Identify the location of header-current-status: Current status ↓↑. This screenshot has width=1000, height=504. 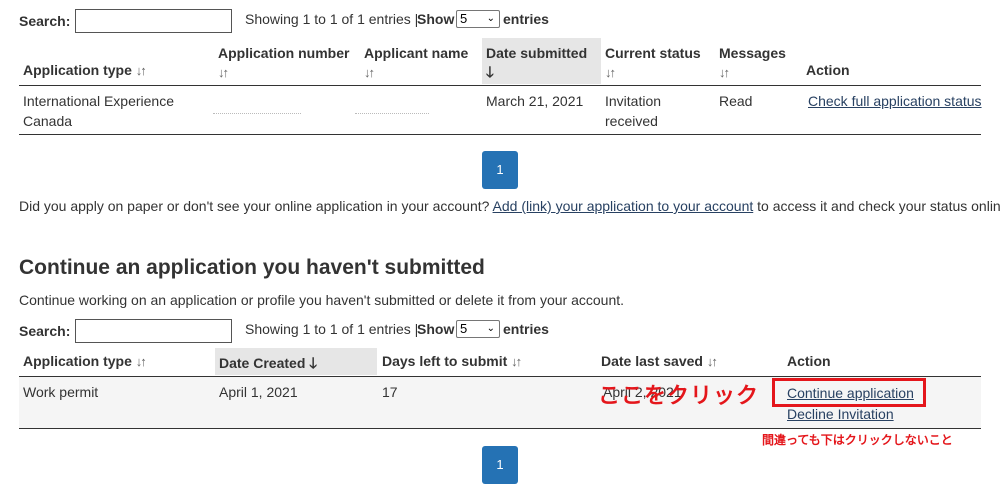
(653, 63).